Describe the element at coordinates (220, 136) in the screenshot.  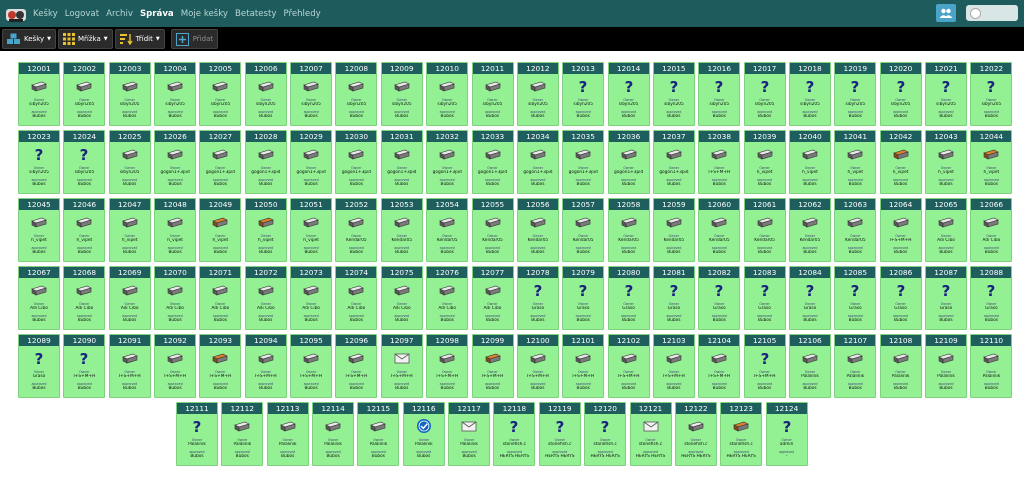
I see `cache-id: 12027` at that location.